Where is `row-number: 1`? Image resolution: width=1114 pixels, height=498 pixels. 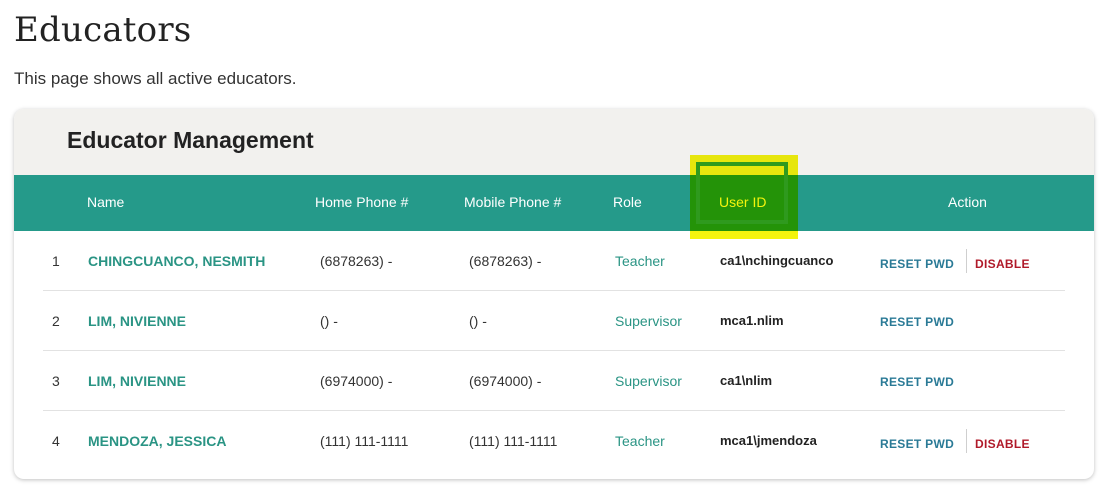
row-number: 1 is located at coordinates (56, 261).